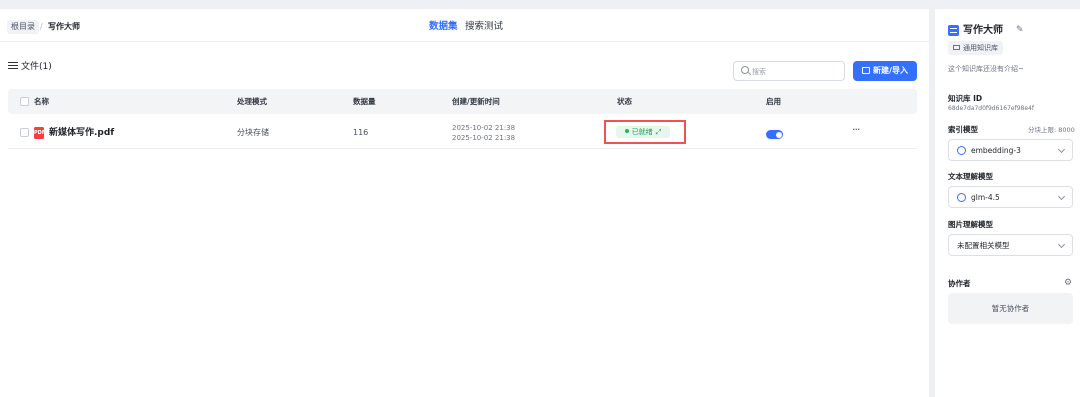  I want to click on processing-mode: 分块存储, so click(253, 132).